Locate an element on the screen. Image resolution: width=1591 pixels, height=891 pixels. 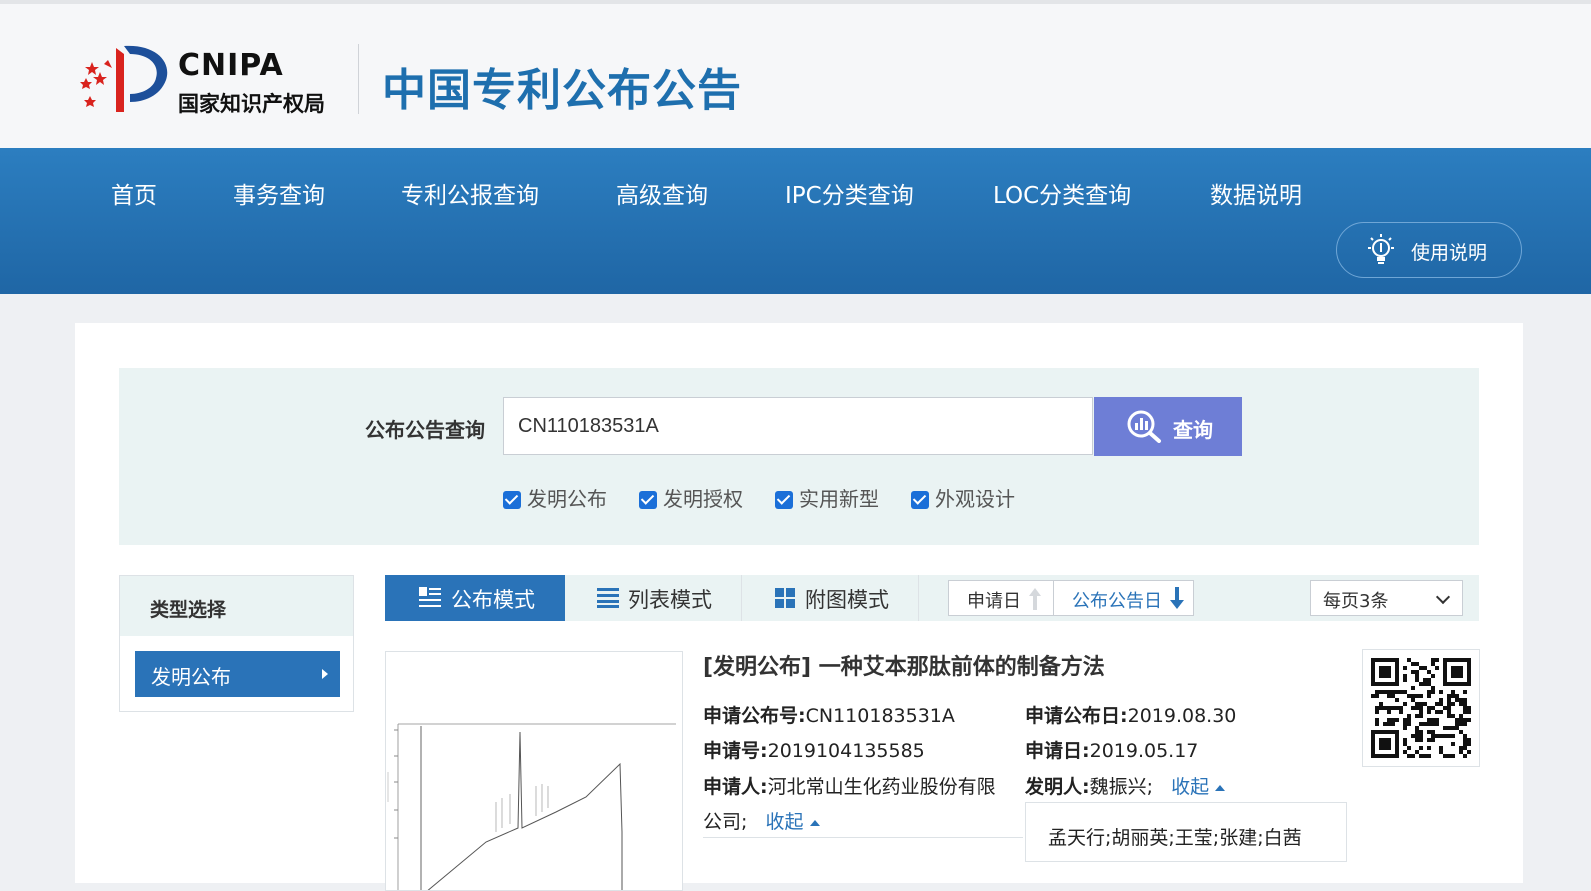
result-thumbnail is located at coordinates (534, 771).